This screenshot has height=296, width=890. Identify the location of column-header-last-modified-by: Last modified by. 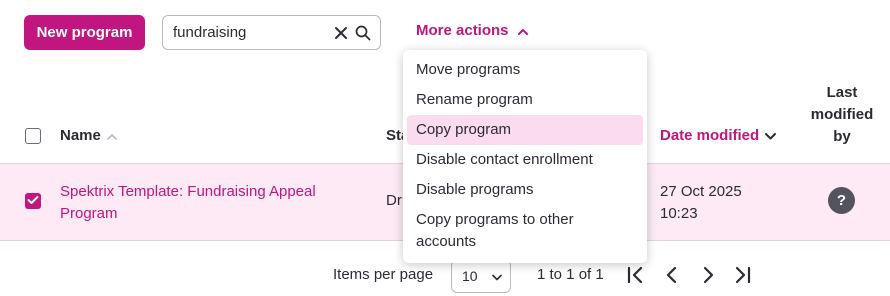
(842, 115).